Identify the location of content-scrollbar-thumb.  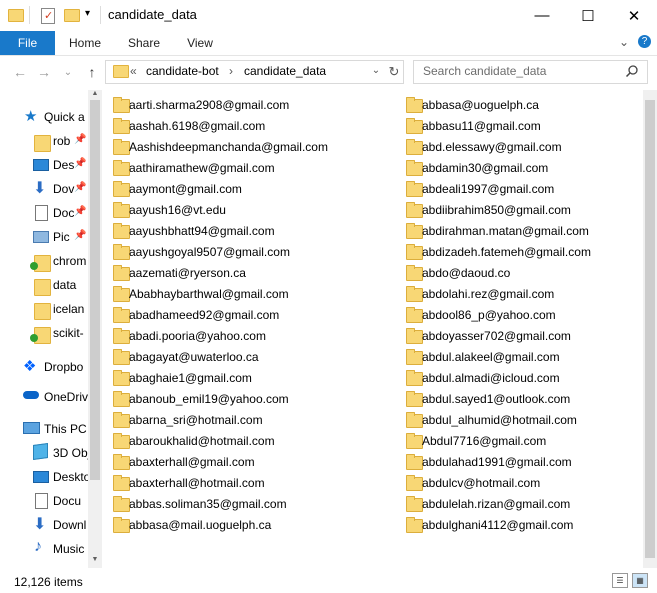
(650, 329).